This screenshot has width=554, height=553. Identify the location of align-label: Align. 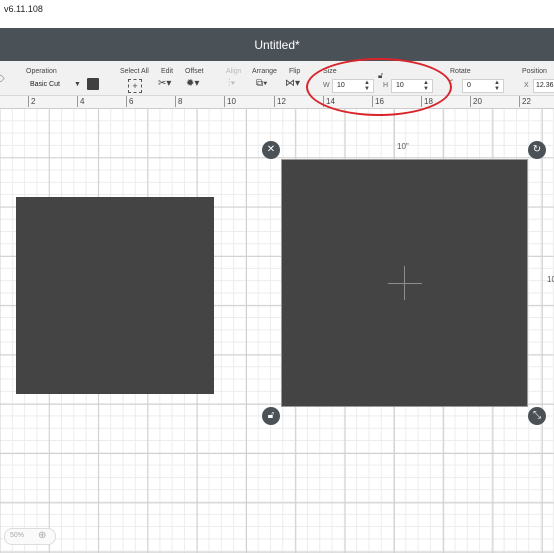
(234, 71).